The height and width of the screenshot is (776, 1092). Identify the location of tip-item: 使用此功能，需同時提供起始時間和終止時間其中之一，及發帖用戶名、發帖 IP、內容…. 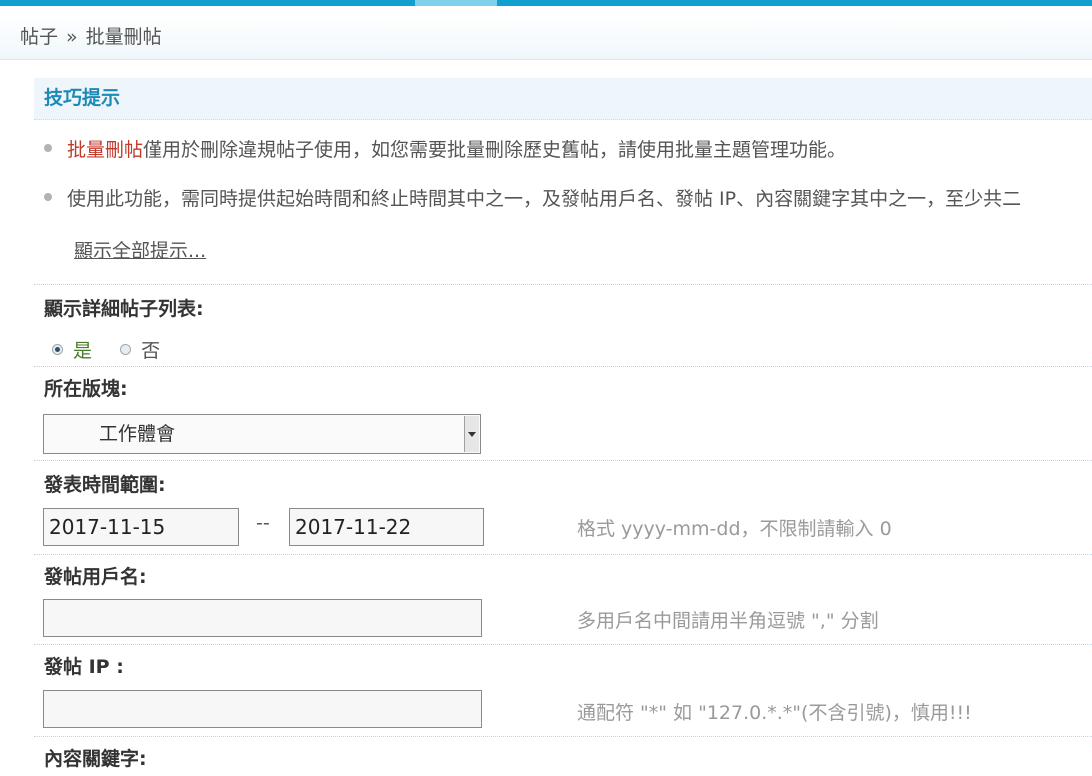
(532, 199).